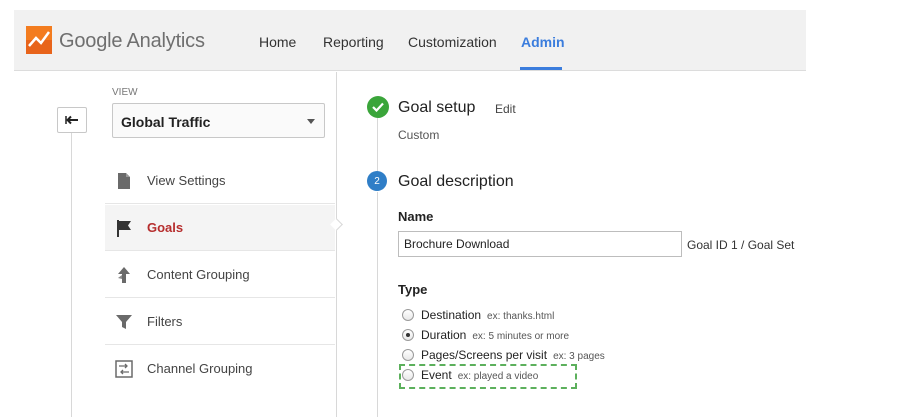  I want to click on filter-icon, so click(124, 322).